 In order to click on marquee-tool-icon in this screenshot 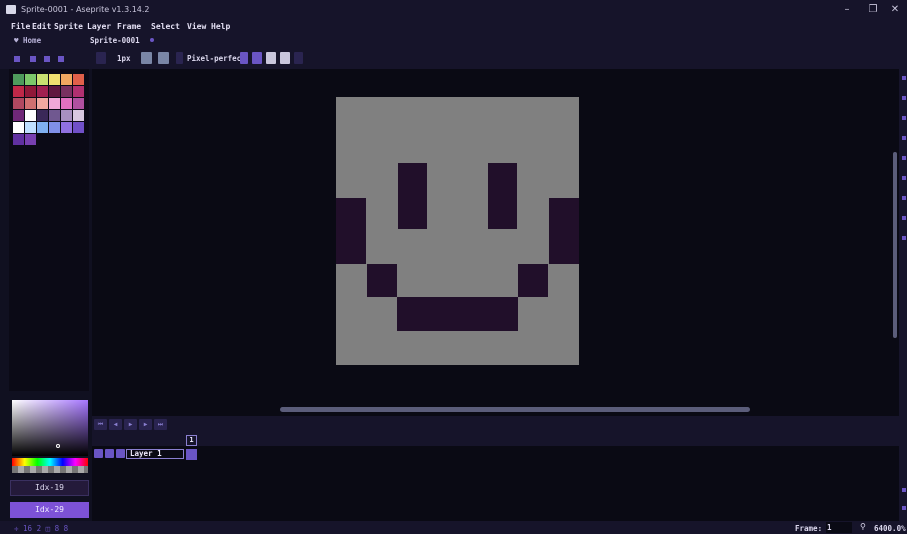, I will do `click(904, 78)`.